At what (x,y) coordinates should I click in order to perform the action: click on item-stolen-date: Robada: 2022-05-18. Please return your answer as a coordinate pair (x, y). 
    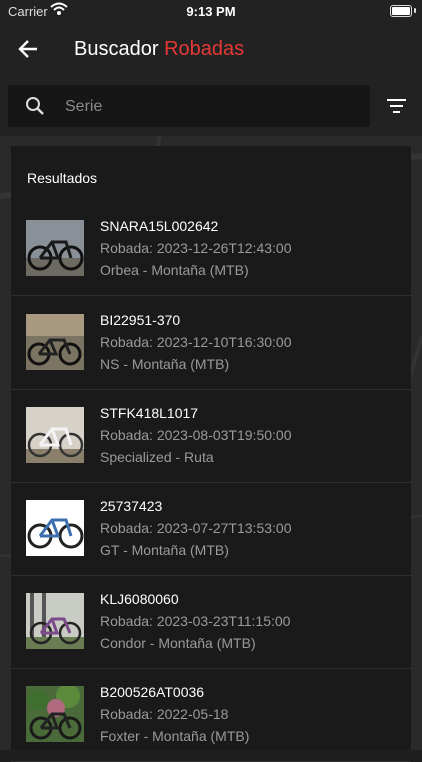
    Looking at the image, I should click on (164, 714).